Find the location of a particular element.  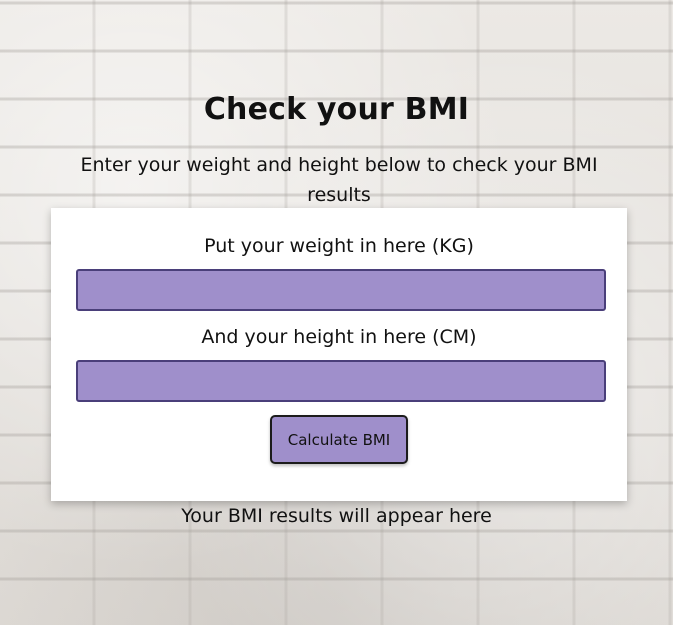

weight-input is located at coordinates (341, 290).